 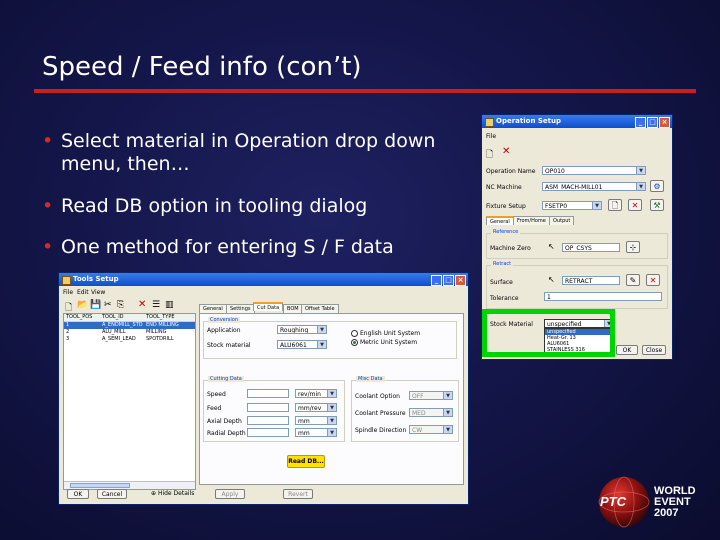 I want to click on tab-from-home: From/Home, so click(x=531, y=220).